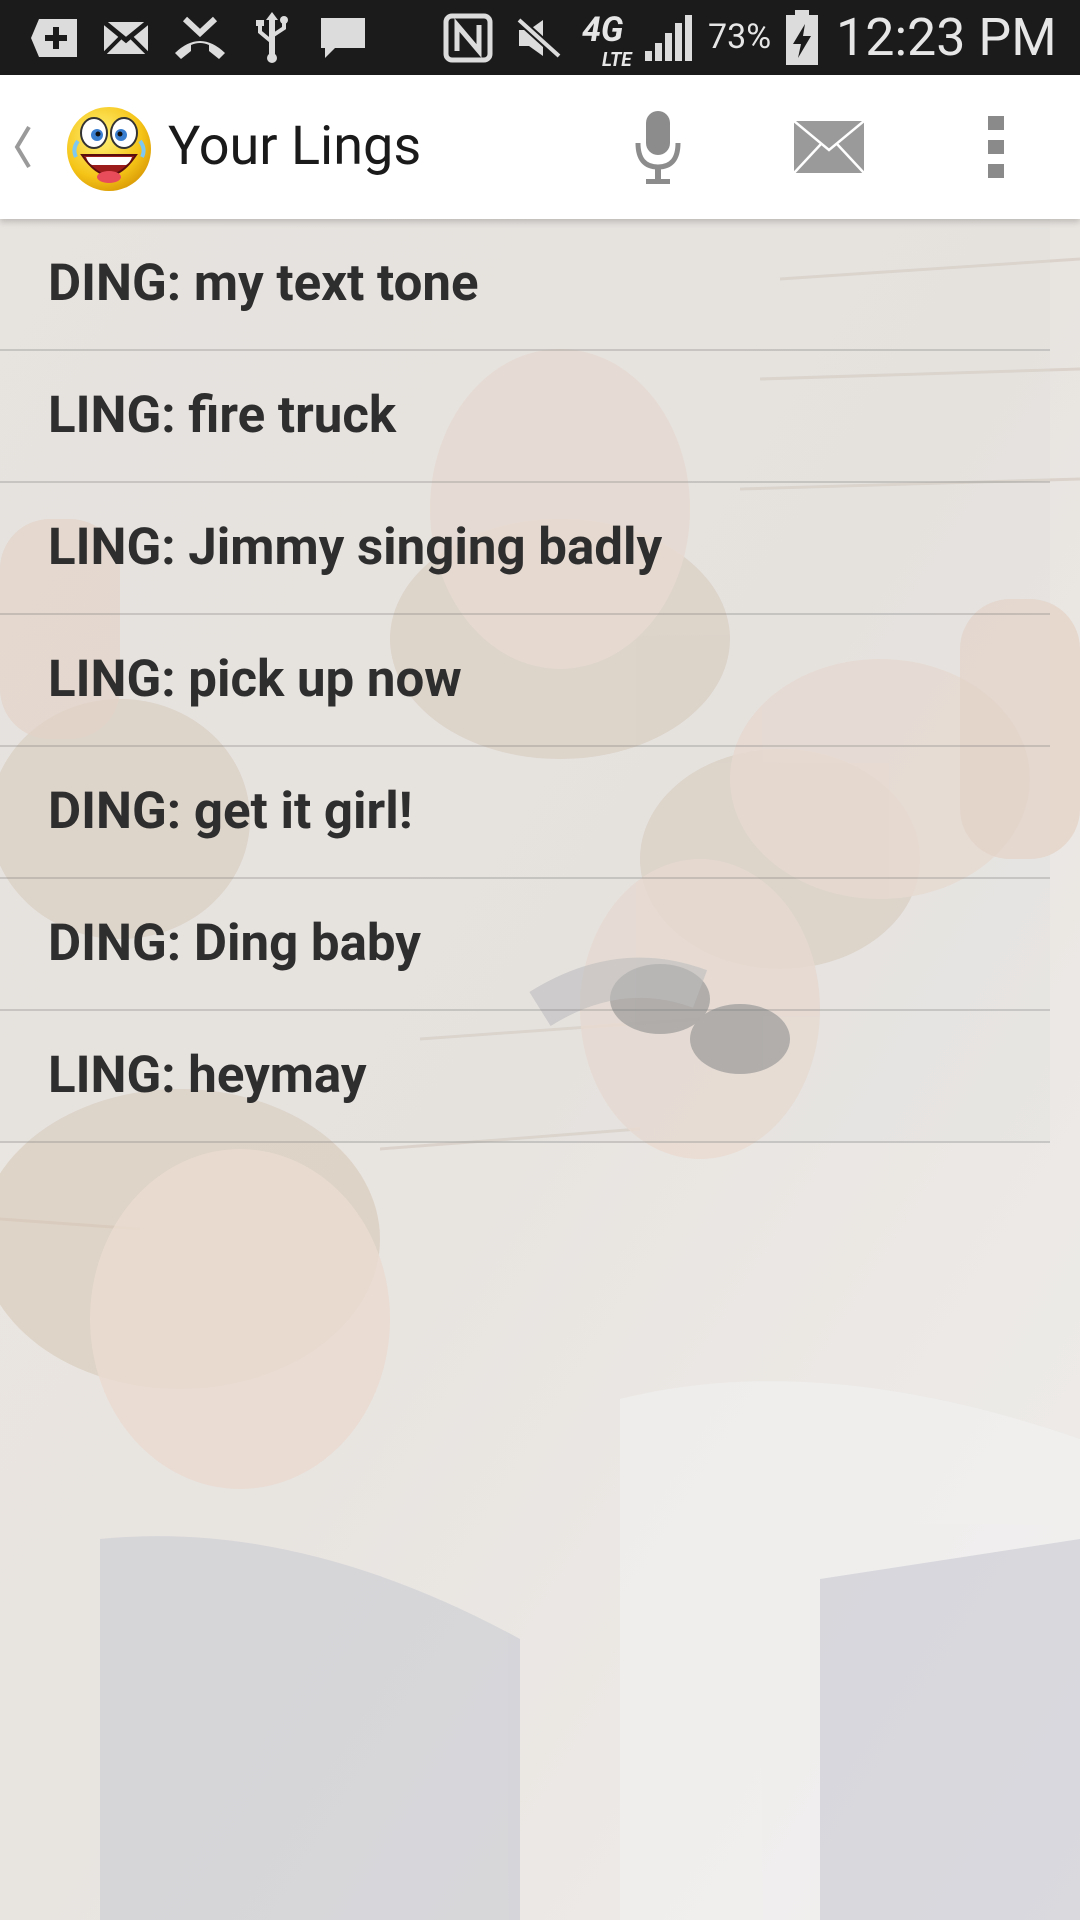 The image size is (1080, 1920). I want to click on battery-charging-icon, so click(802, 37).